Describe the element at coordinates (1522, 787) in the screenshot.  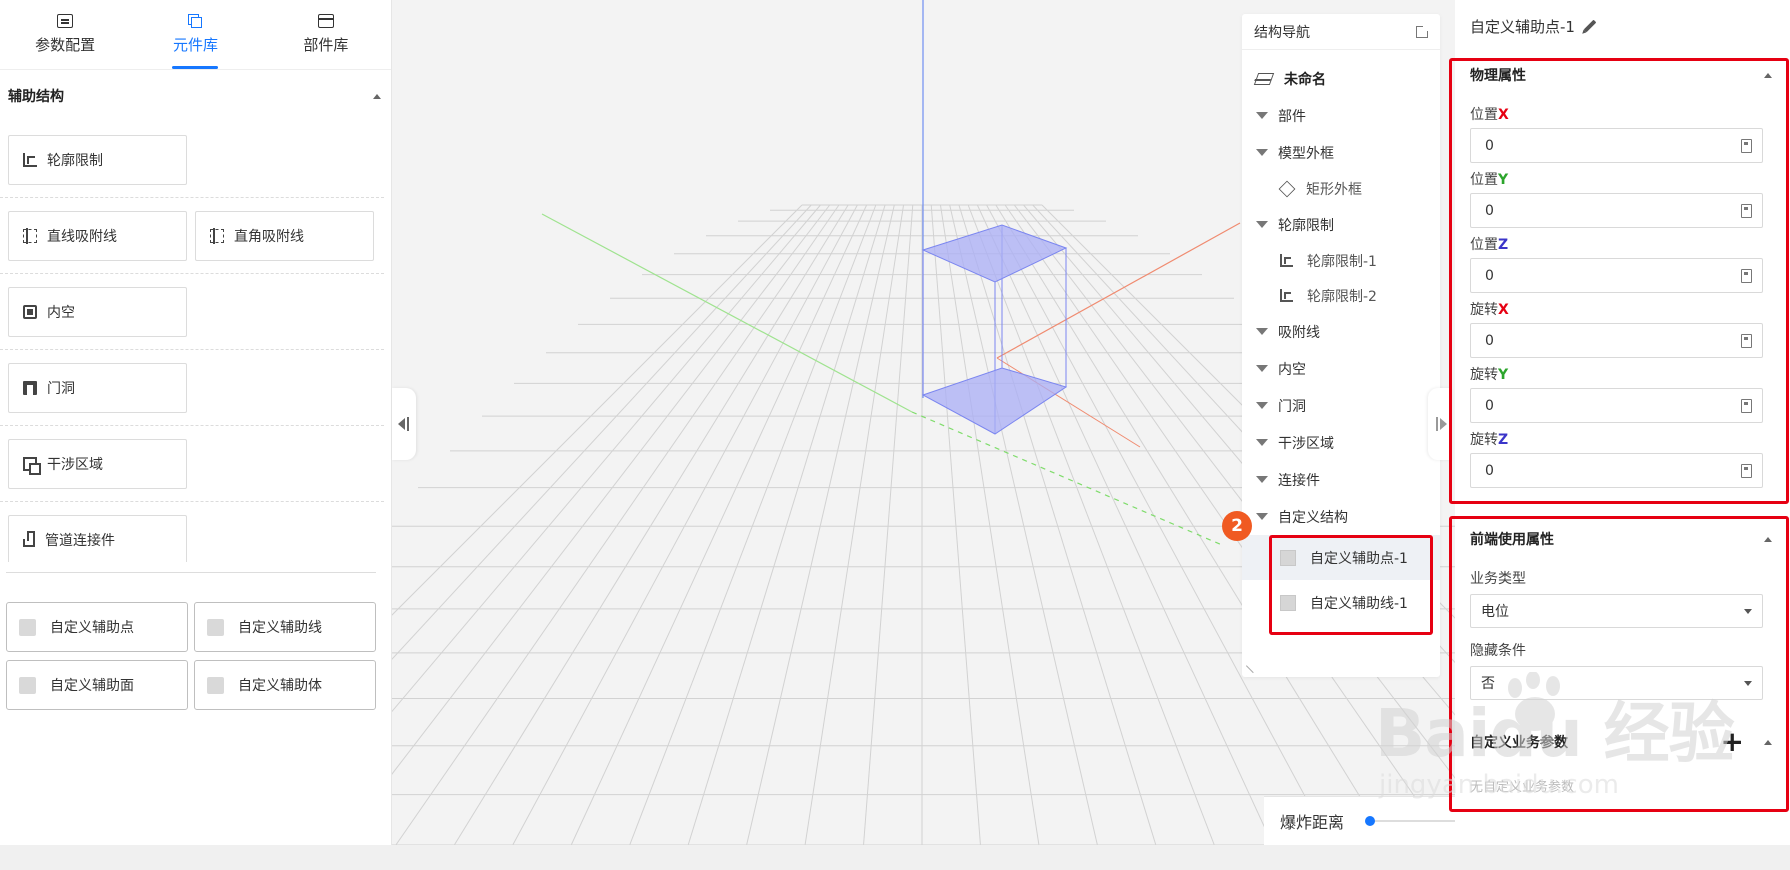
I see `empty-params-text: 无自定义业务参数` at that location.